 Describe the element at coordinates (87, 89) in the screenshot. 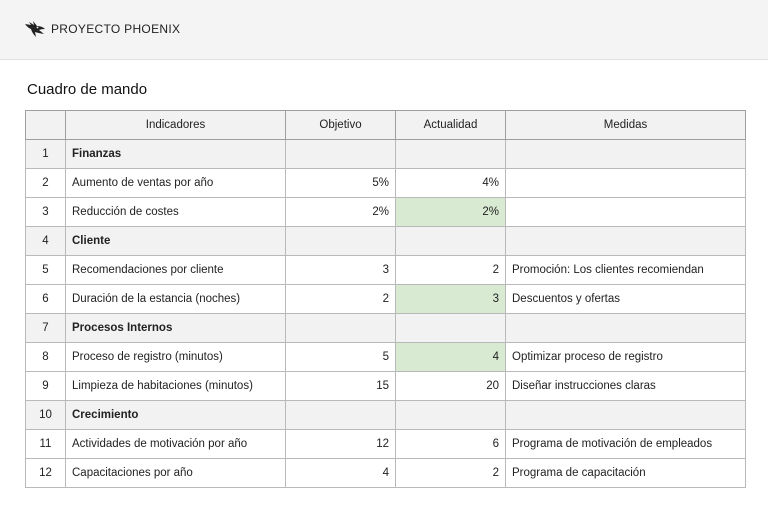

I see `page-title: Cuadro de mando` at that location.